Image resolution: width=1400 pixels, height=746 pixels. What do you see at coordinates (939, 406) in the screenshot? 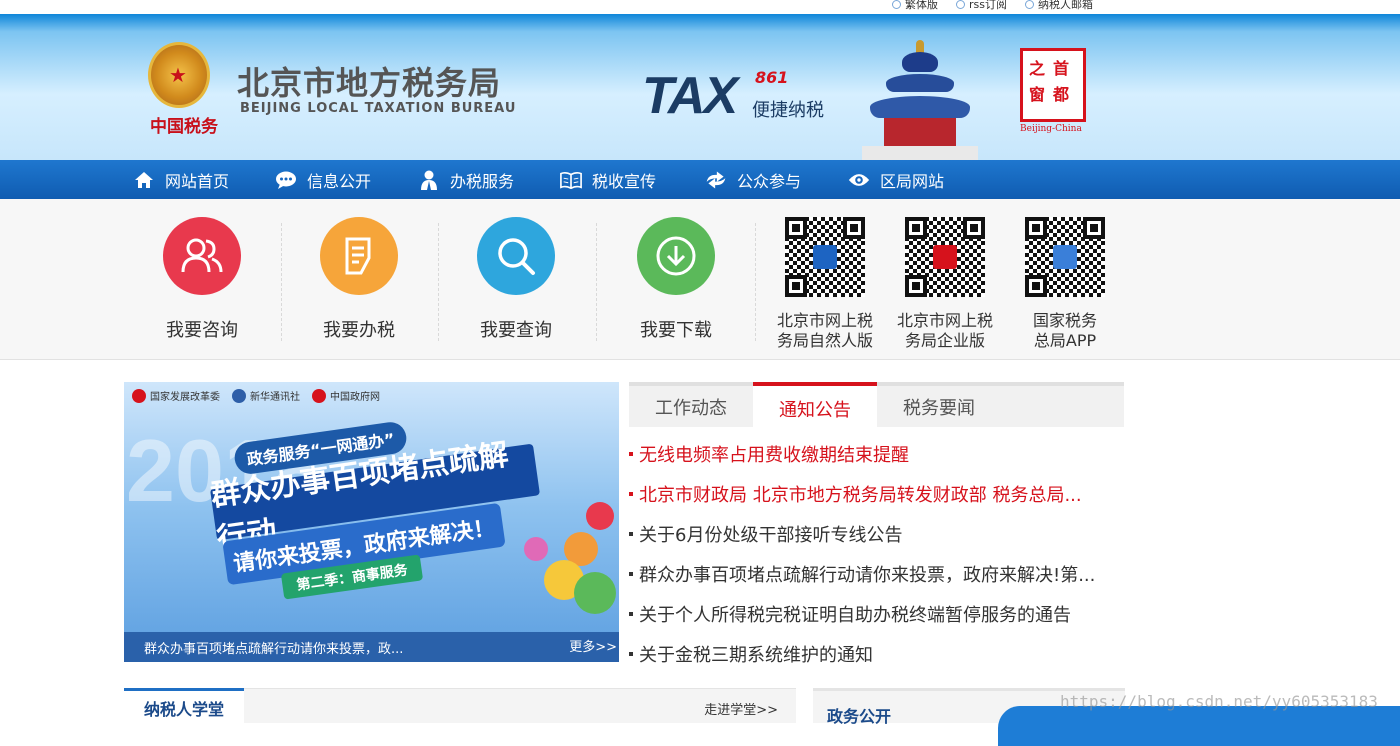
I see `tab-tax-news: 税务要闻` at bounding box center [939, 406].